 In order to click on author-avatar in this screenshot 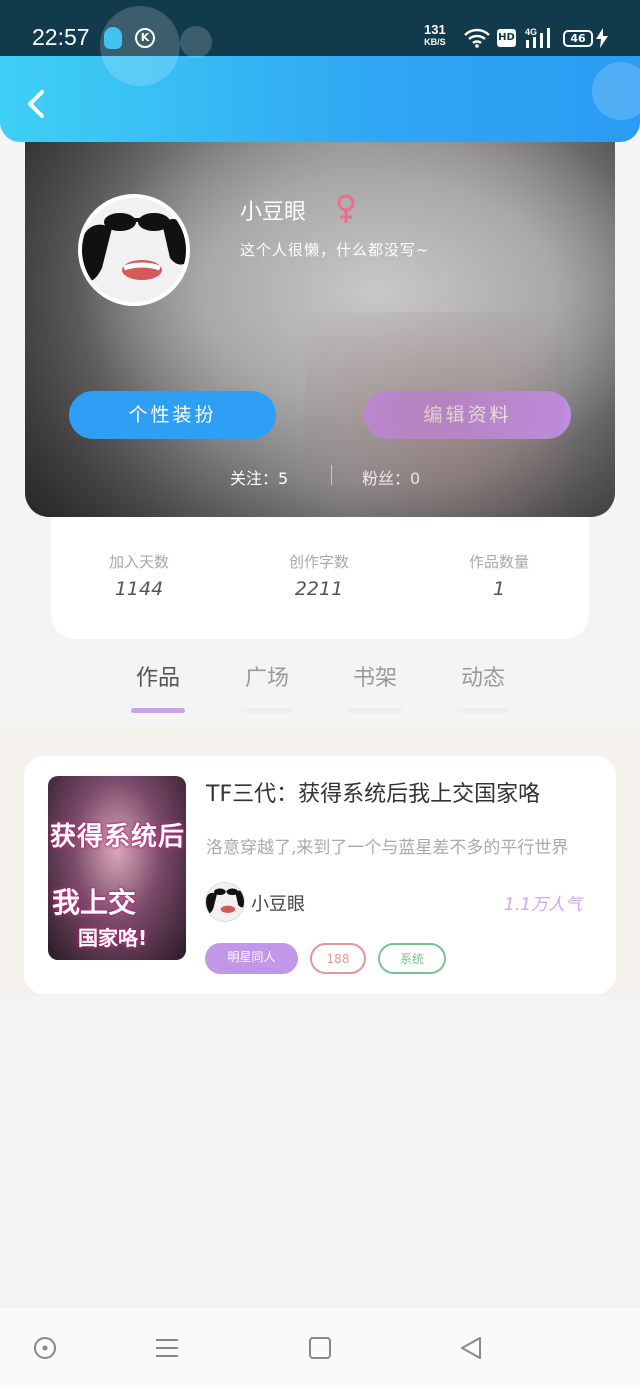, I will do `click(225, 902)`.